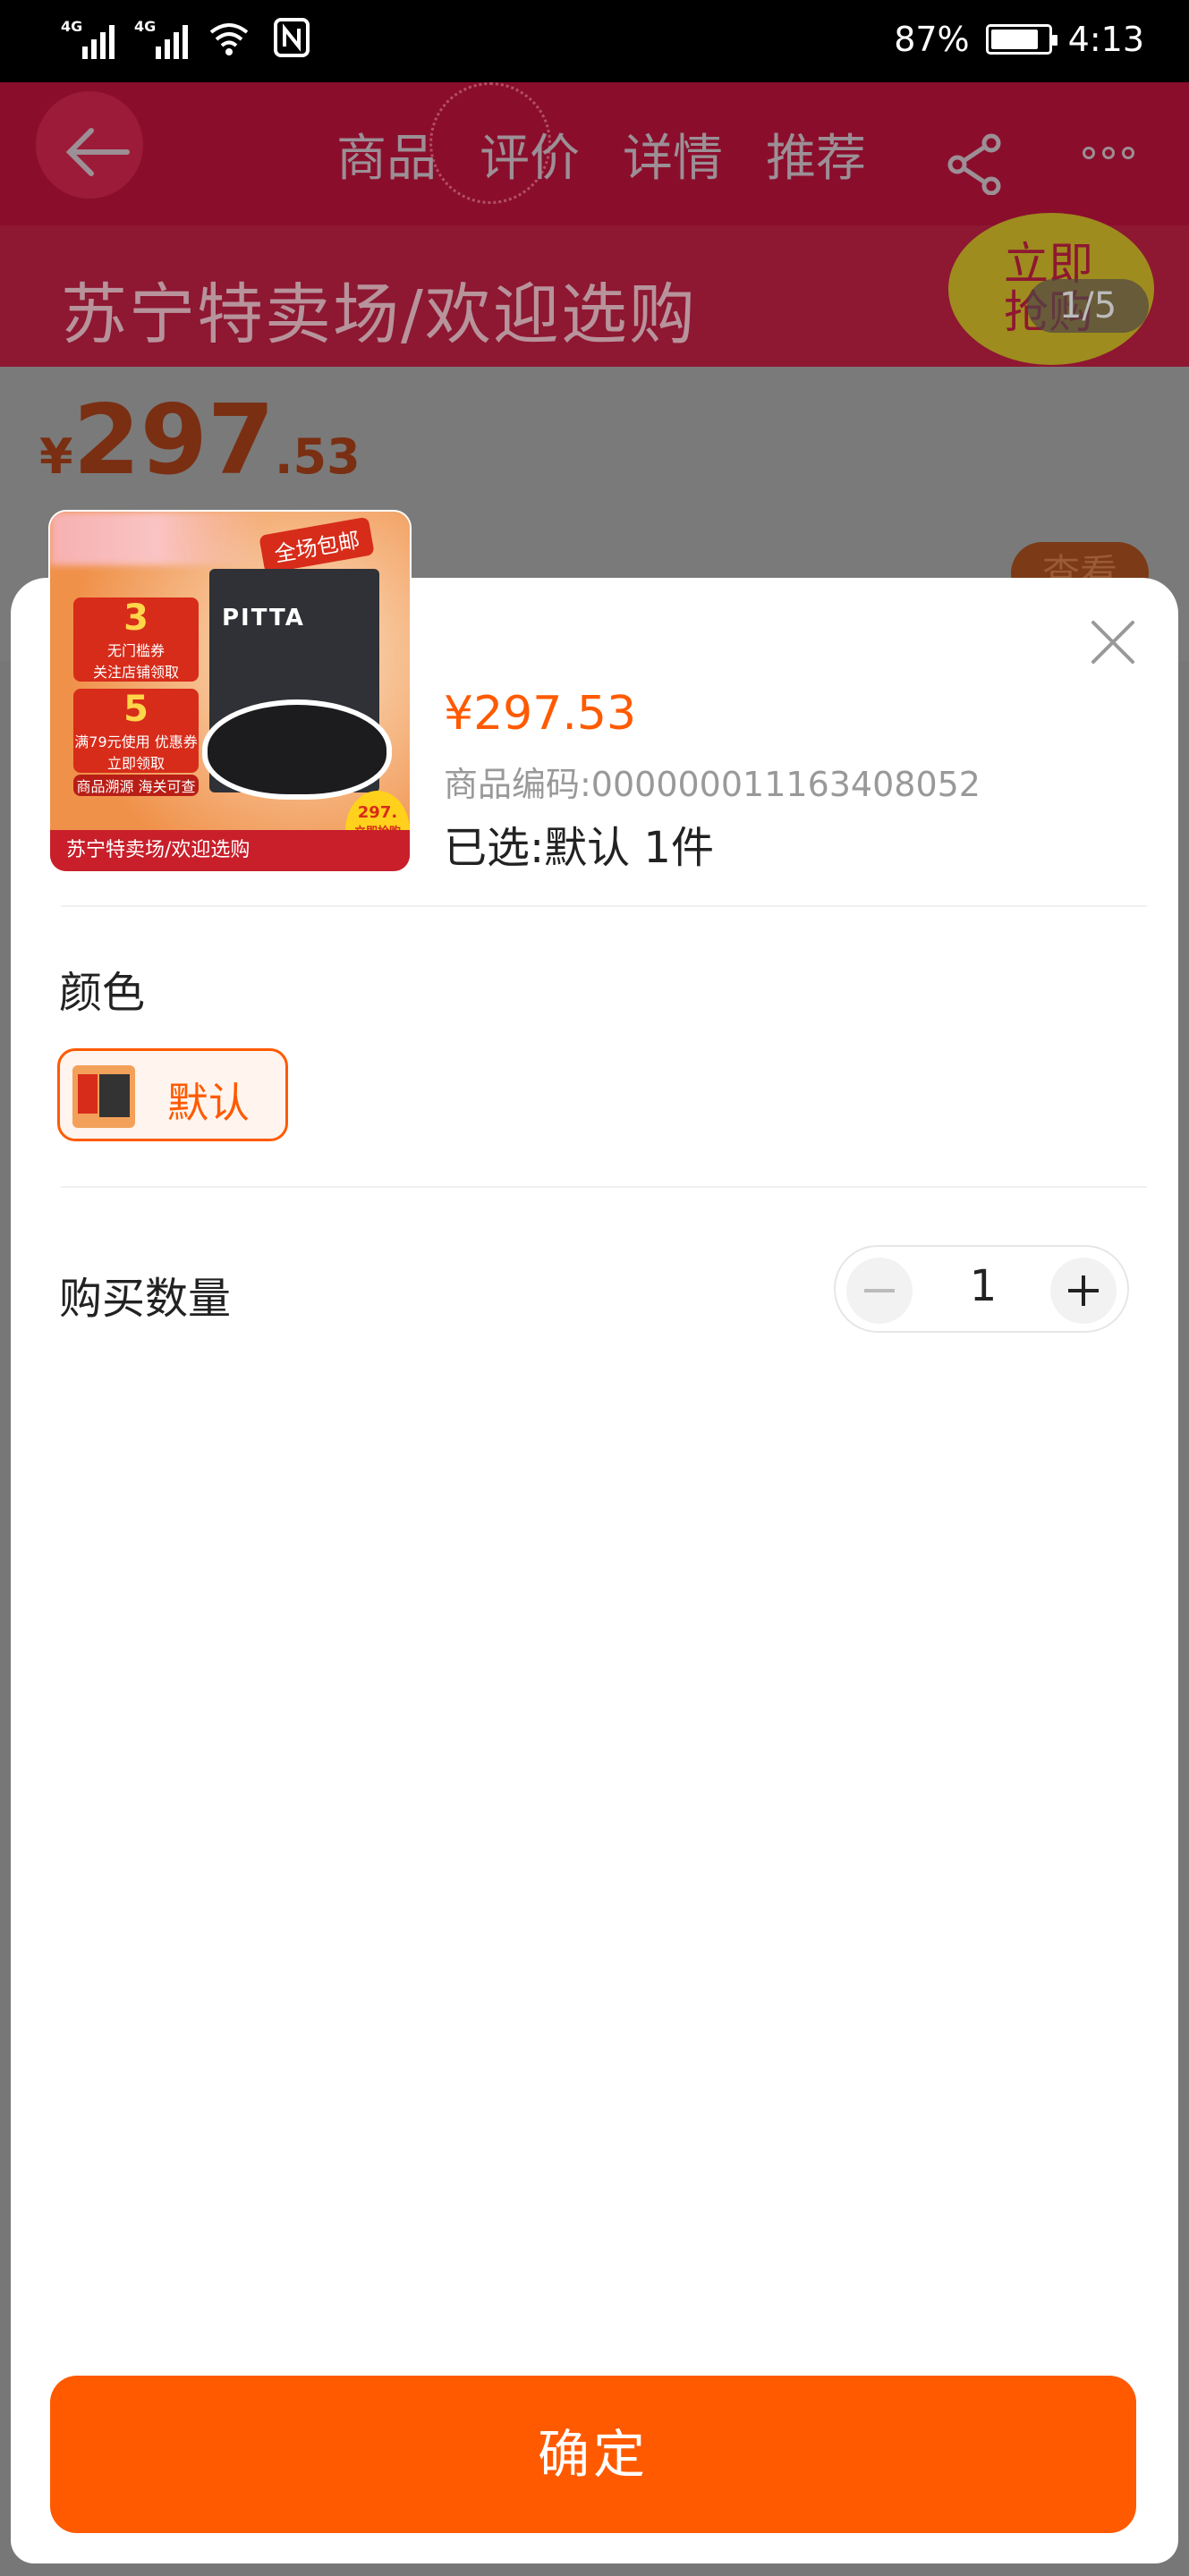 The width and height of the screenshot is (1189, 2576). Describe the element at coordinates (136, 785) in the screenshot. I see `origin-note: 商品溯源 海关可查` at that location.